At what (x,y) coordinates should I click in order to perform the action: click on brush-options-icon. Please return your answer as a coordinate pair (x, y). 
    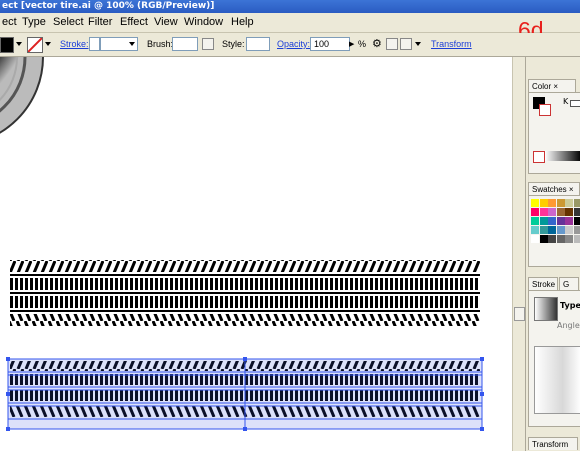
    Looking at the image, I should click on (208, 44).